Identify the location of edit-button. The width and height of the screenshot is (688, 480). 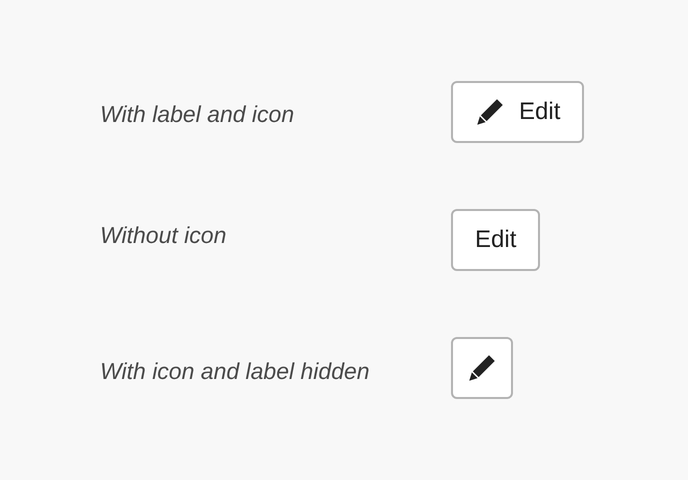
(482, 368).